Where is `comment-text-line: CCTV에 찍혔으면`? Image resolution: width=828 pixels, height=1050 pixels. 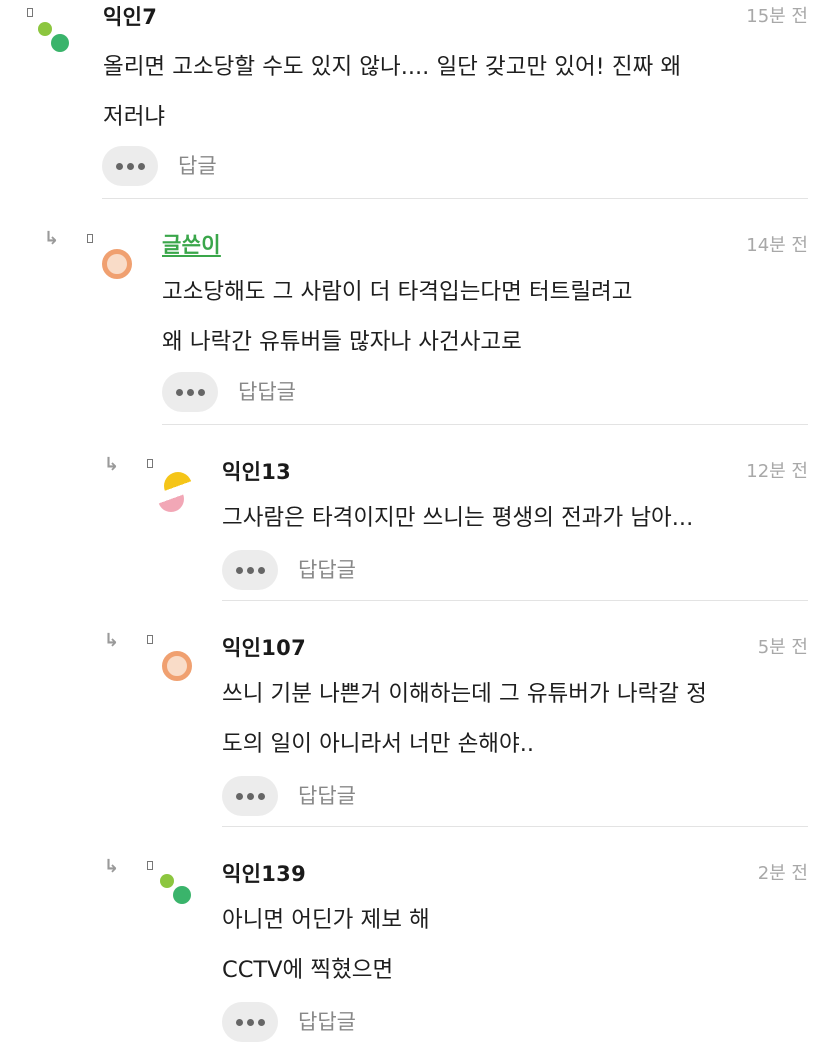 comment-text-line: CCTV에 찍혔으면 is located at coordinates (308, 970).